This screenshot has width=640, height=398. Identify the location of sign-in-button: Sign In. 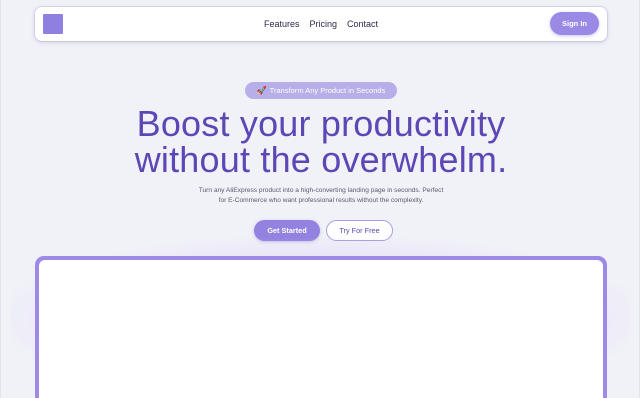
(574, 23).